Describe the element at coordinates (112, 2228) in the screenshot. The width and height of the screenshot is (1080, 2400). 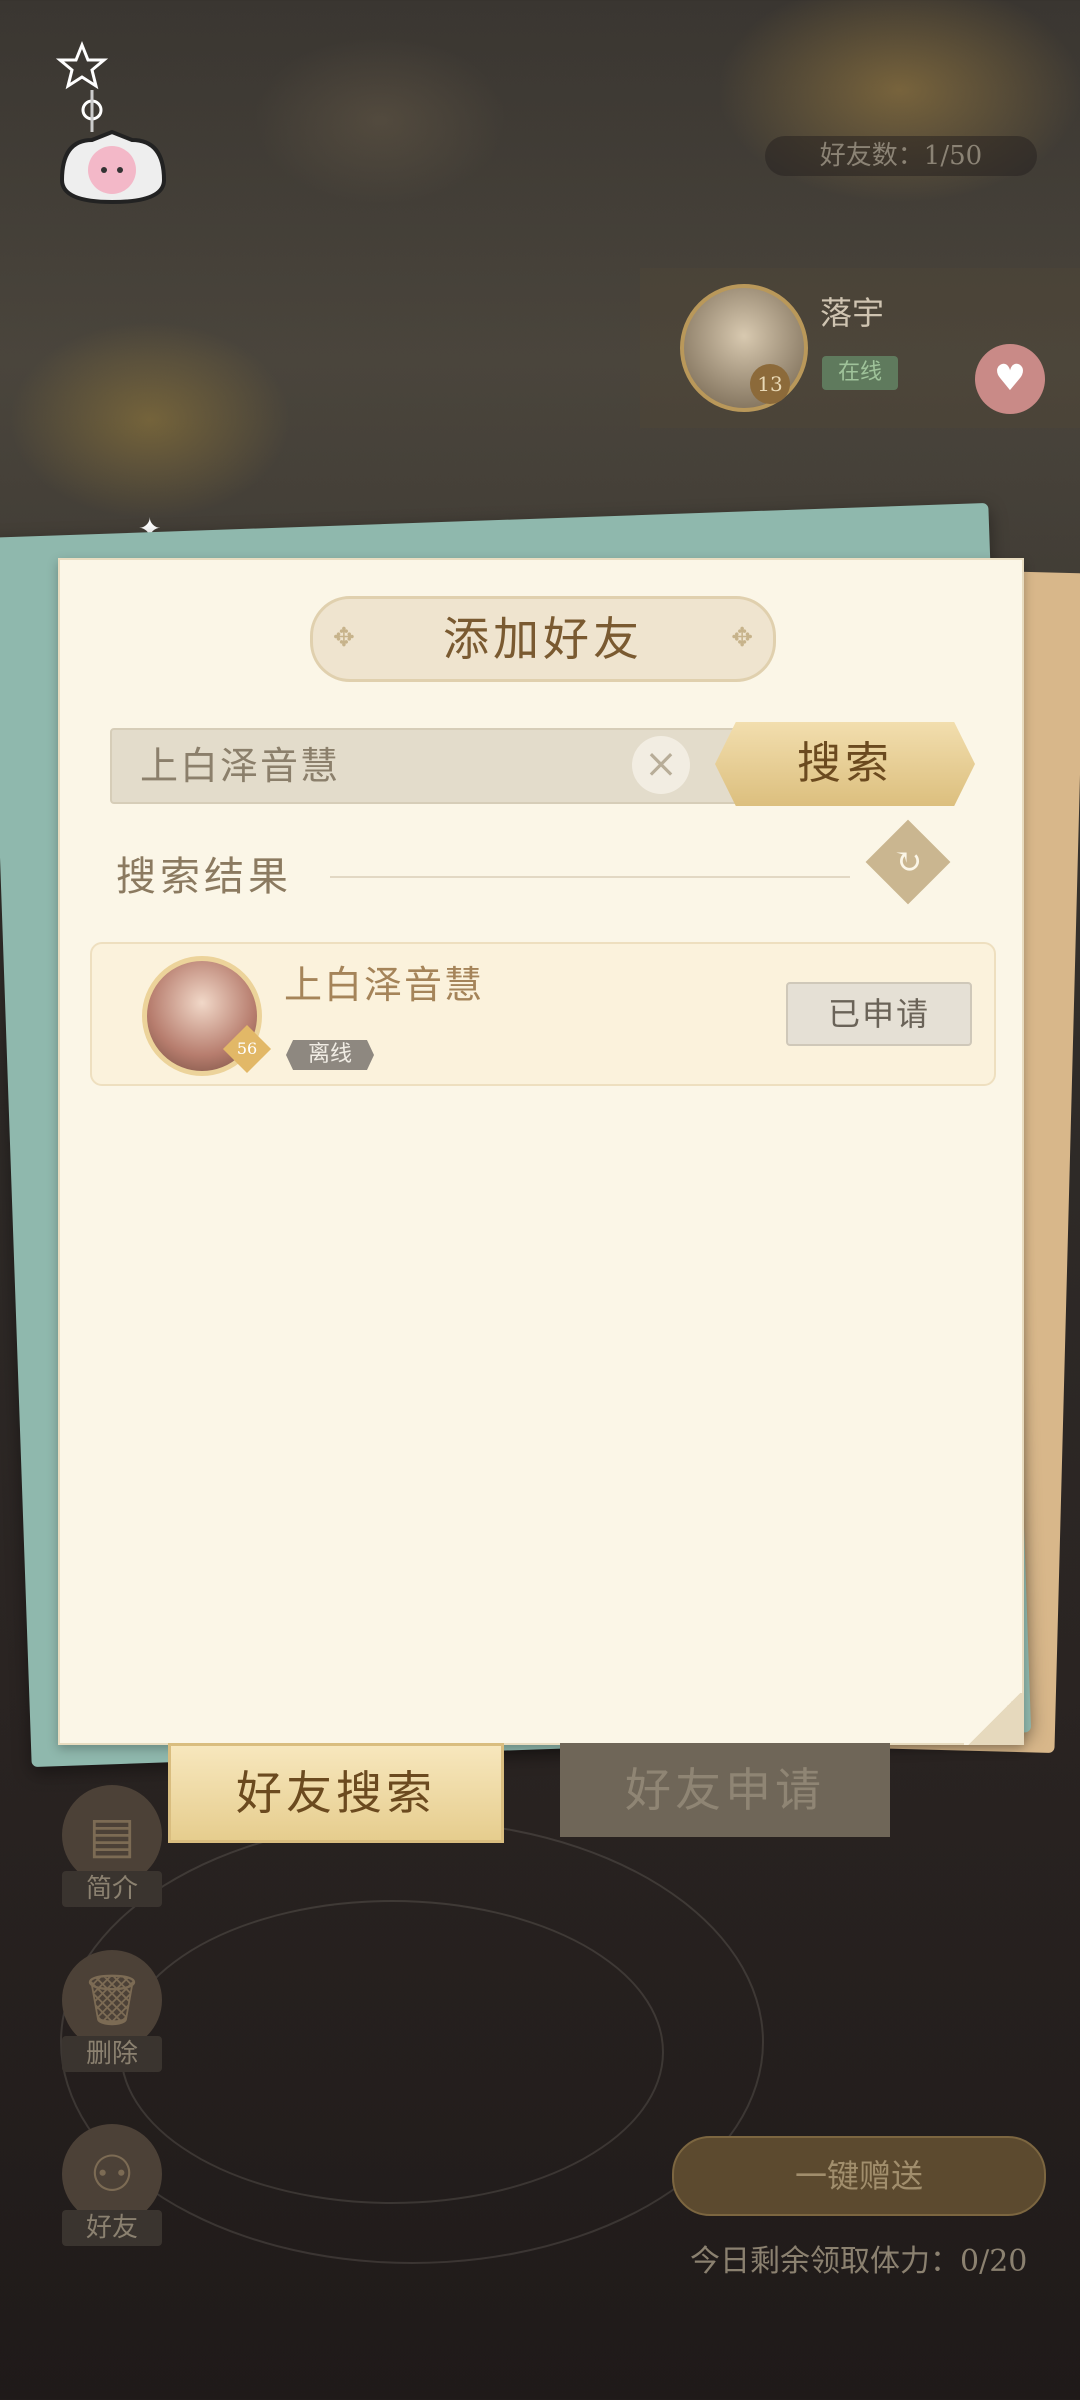
I see `side-button-label: 好友` at that location.